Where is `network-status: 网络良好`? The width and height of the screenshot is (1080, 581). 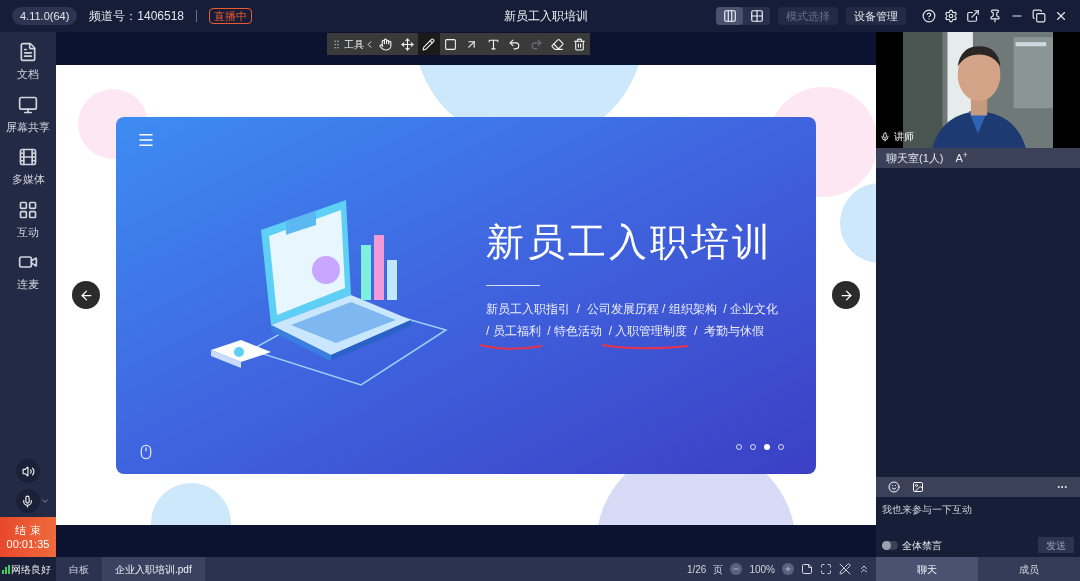 network-status: 网络良好 is located at coordinates (31, 569).